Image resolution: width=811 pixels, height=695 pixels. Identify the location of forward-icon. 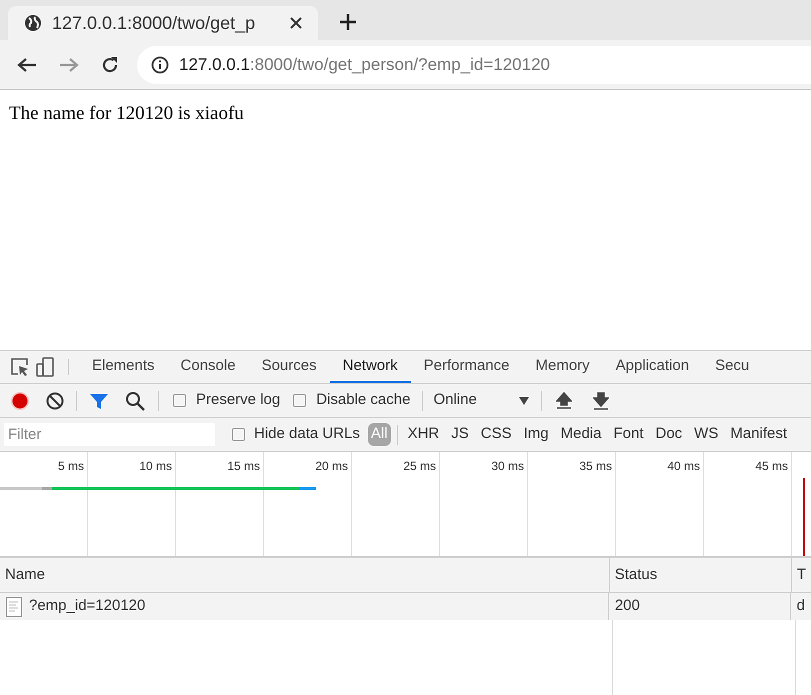
(69, 64).